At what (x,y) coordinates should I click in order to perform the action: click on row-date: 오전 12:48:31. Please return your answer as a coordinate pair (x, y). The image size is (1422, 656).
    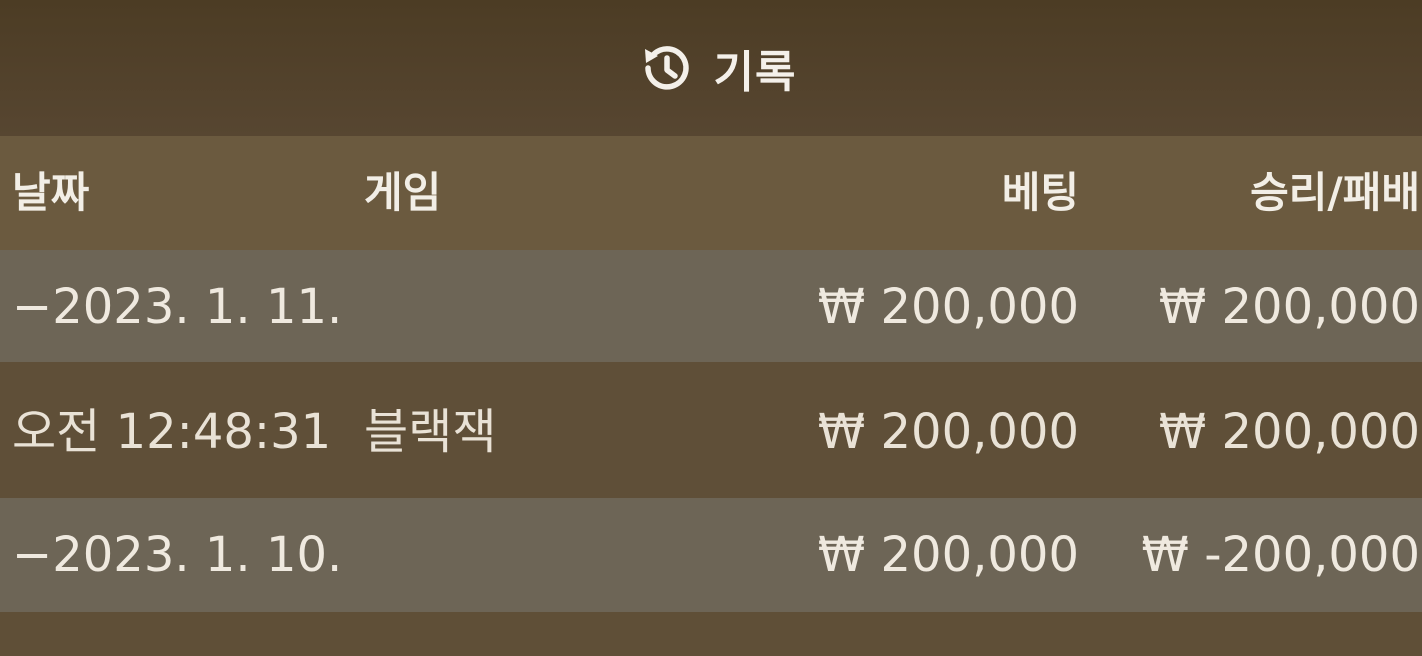
    Looking at the image, I should click on (172, 432).